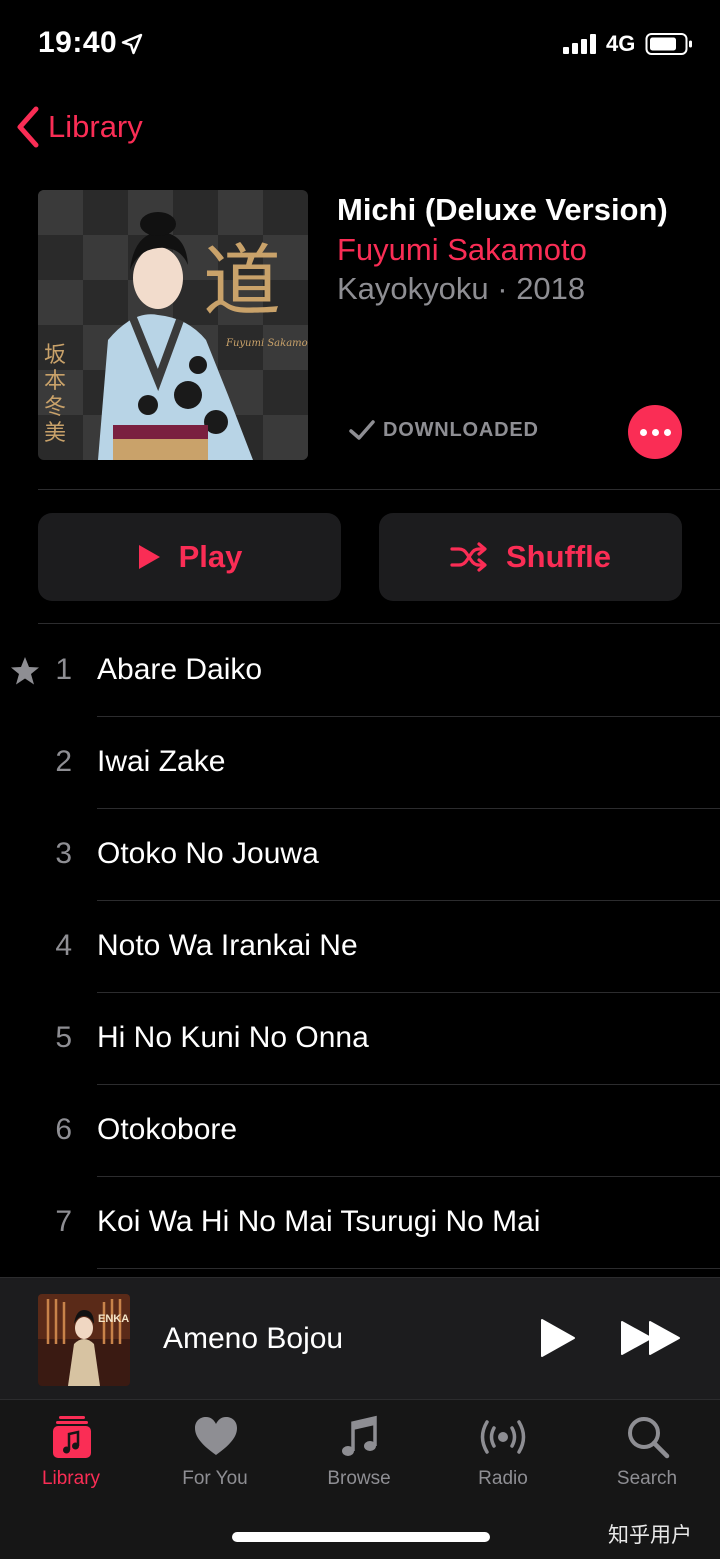 The height and width of the screenshot is (1559, 720). What do you see at coordinates (55, 433) in the screenshot?
I see `cover-kanji-artist: 美` at bounding box center [55, 433].